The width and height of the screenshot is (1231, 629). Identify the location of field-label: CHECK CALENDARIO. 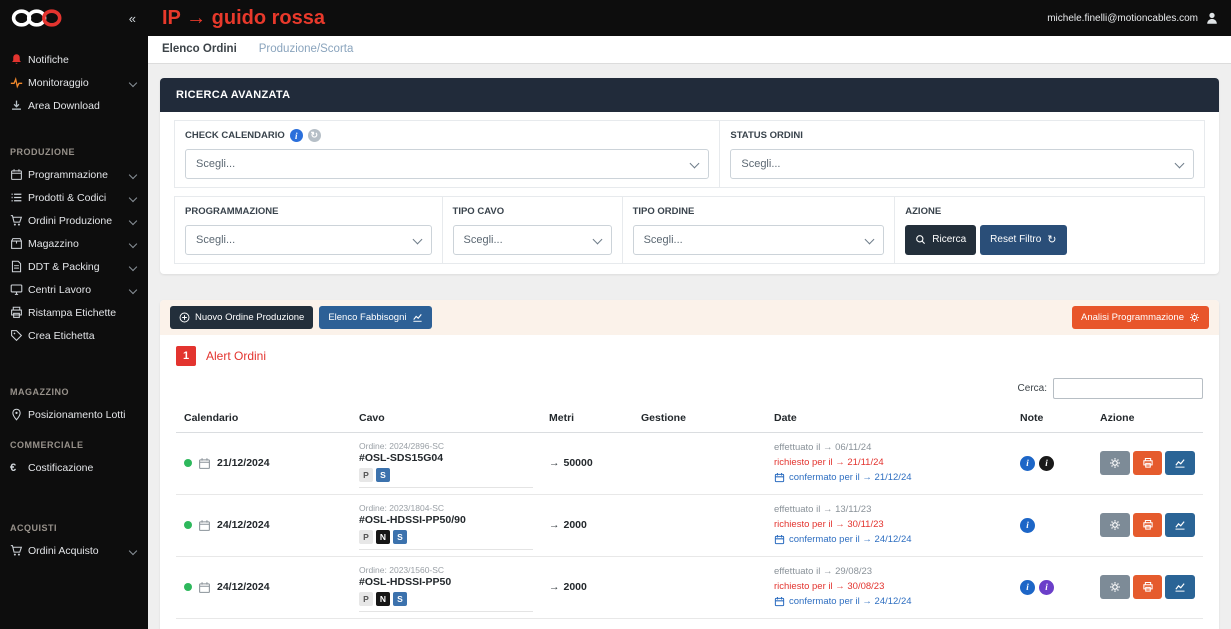
(235, 136).